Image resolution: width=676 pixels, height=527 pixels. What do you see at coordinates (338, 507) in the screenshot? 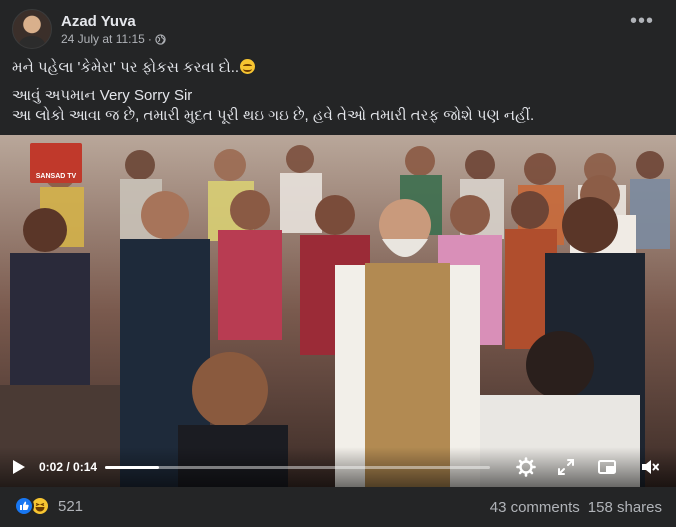
I see `post-footer: 521 43 comments 158 shares` at bounding box center [338, 507].